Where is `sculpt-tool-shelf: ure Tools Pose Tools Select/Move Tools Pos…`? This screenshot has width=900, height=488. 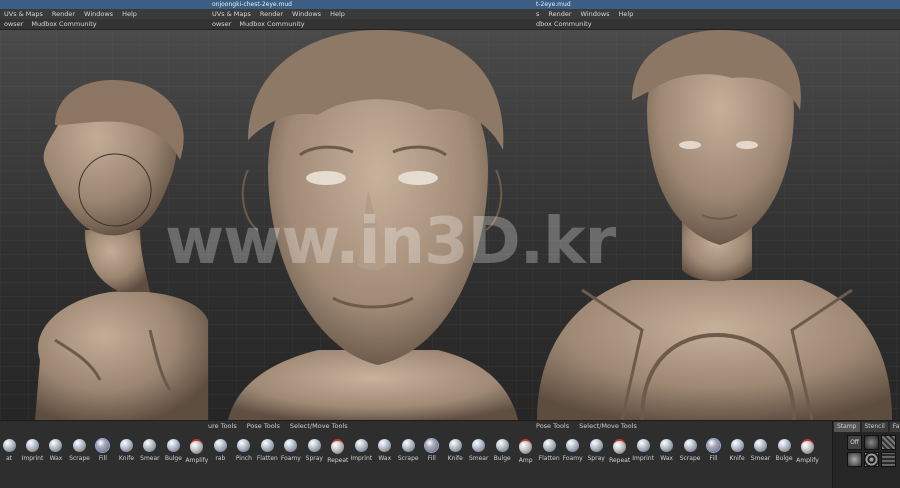 sculpt-tool-shelf: ure Tools Pose Tools Select/Move Tools Pos… is located at coordinates (450, 454).